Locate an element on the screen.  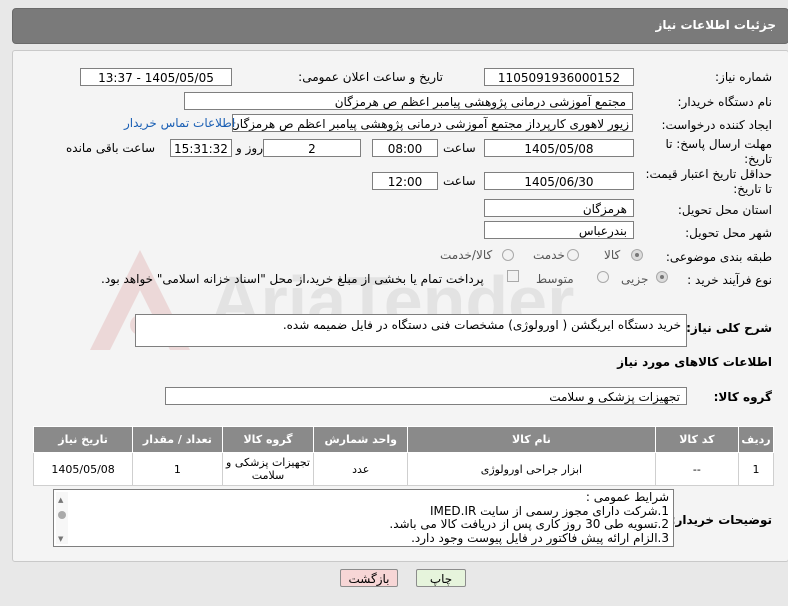
process-radio-medium is located at coordinates (603, 277).